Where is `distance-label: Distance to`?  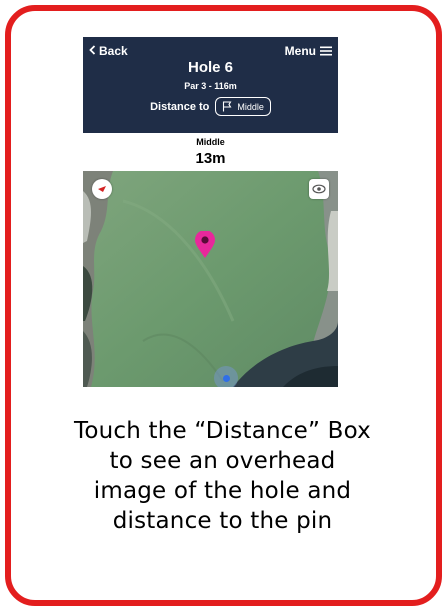 distance-label: Distance to is located at coordinates (180, 106).